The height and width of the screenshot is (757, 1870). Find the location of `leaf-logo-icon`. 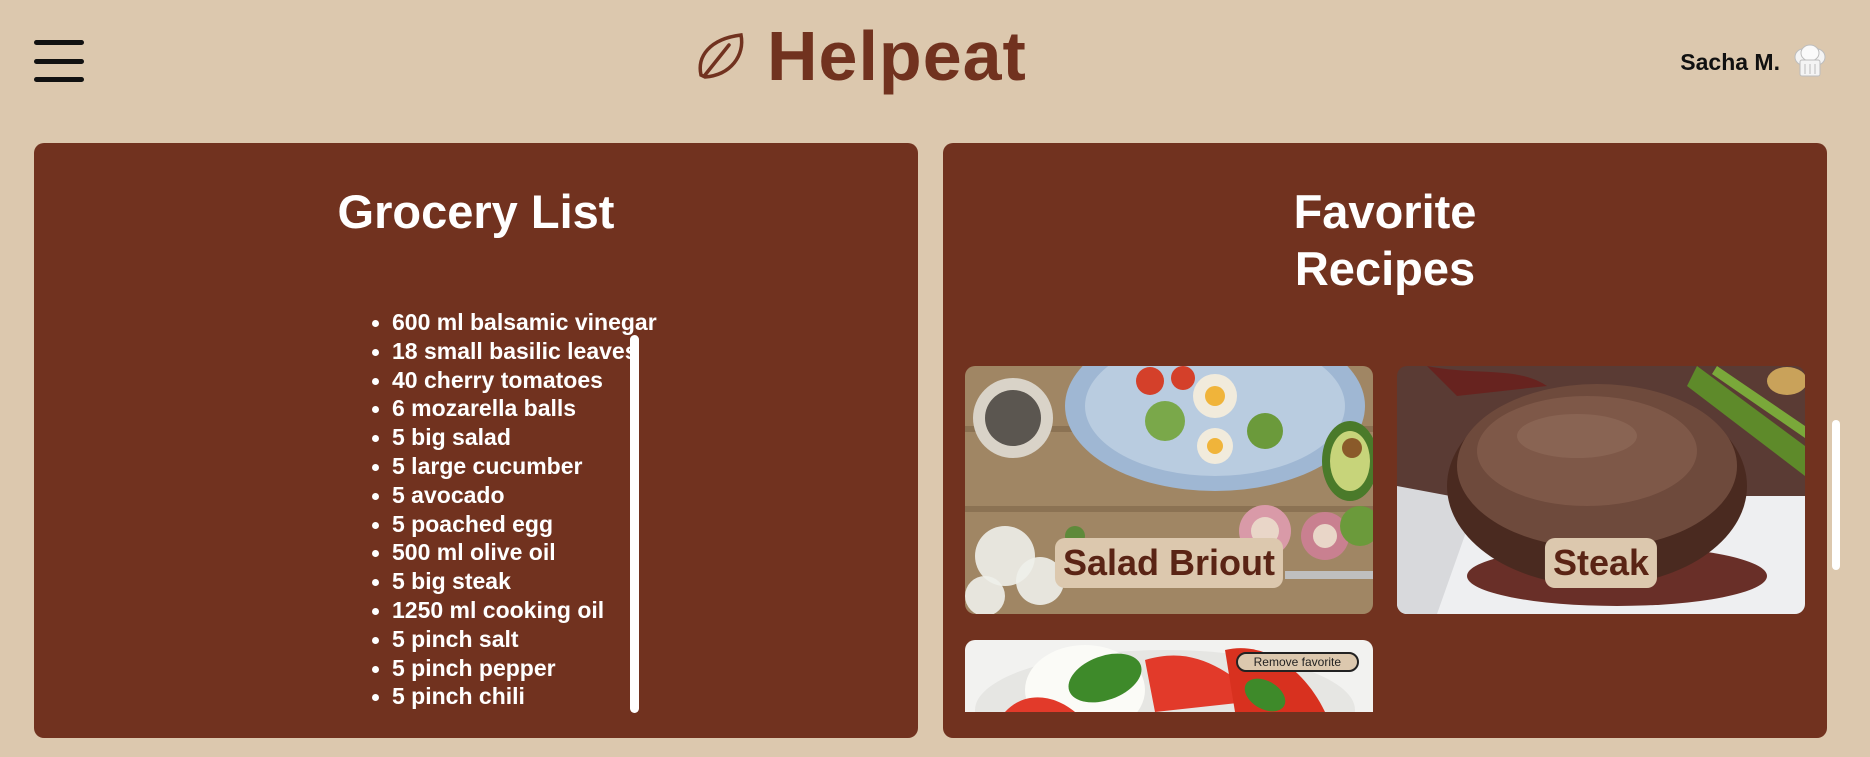

leaf-logo-icon is located at coordinates (721, 56).